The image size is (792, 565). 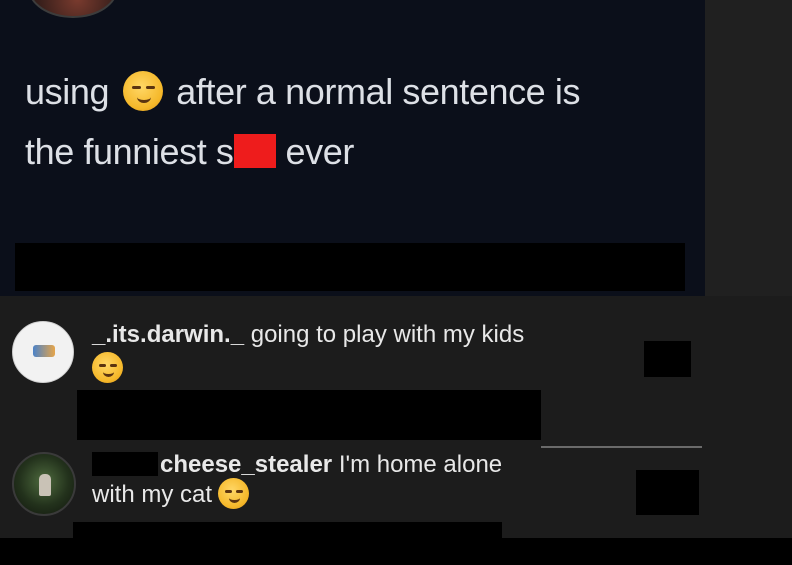 What do you see at coordinates (168, 334) in the screenshot?
I see `comment-username: _.its.darwin._` at bounding box center [168, 334].